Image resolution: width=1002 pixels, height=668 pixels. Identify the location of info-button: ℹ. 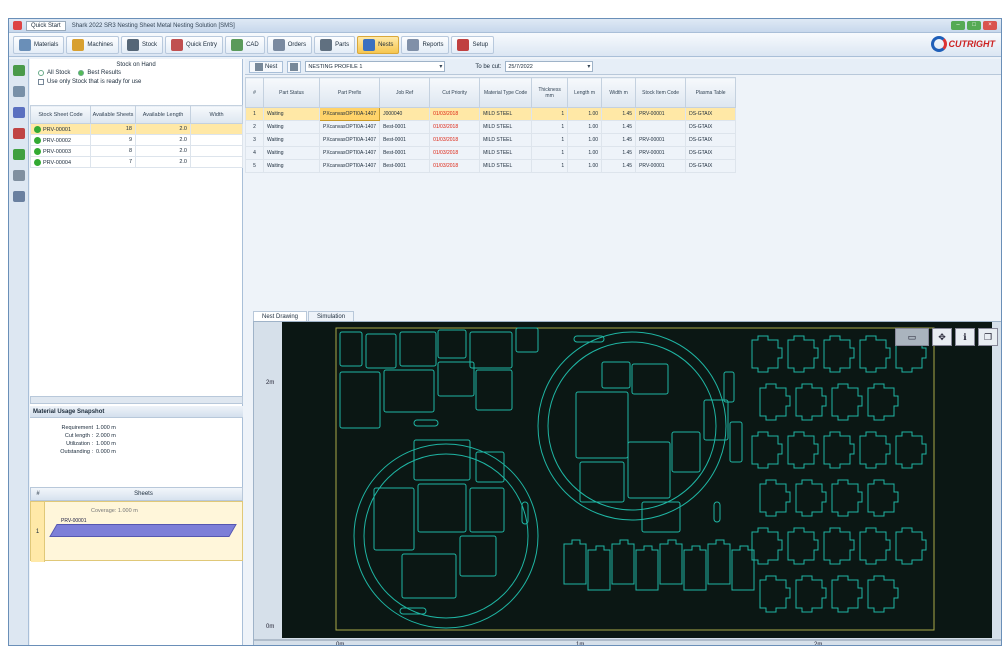
(965, 337).